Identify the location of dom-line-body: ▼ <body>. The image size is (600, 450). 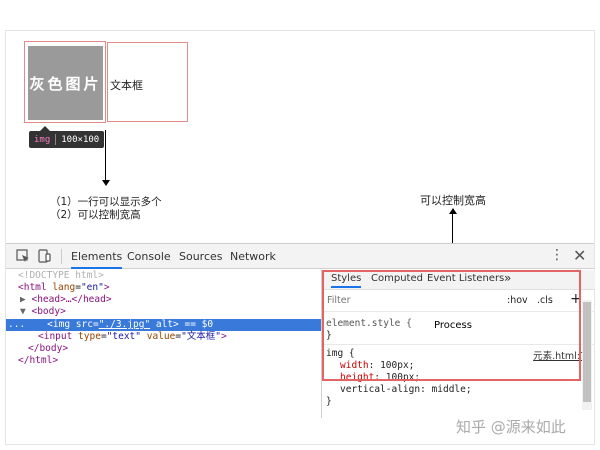
(163, 312).